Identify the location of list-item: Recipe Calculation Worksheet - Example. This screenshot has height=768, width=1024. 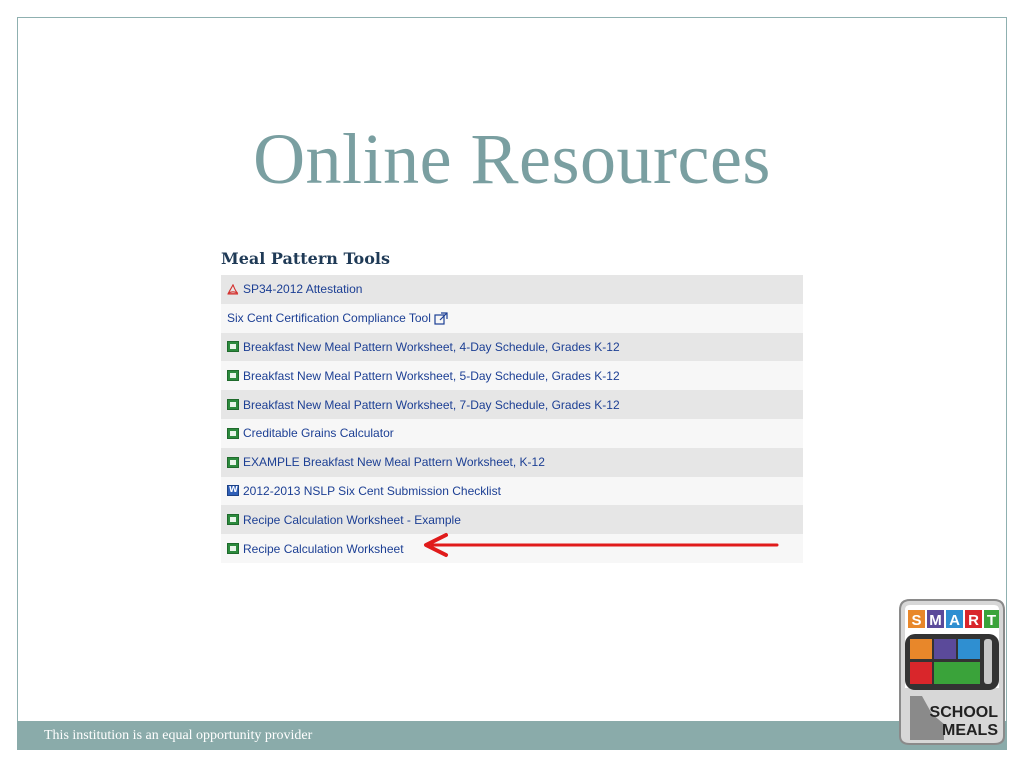
(512, 520).